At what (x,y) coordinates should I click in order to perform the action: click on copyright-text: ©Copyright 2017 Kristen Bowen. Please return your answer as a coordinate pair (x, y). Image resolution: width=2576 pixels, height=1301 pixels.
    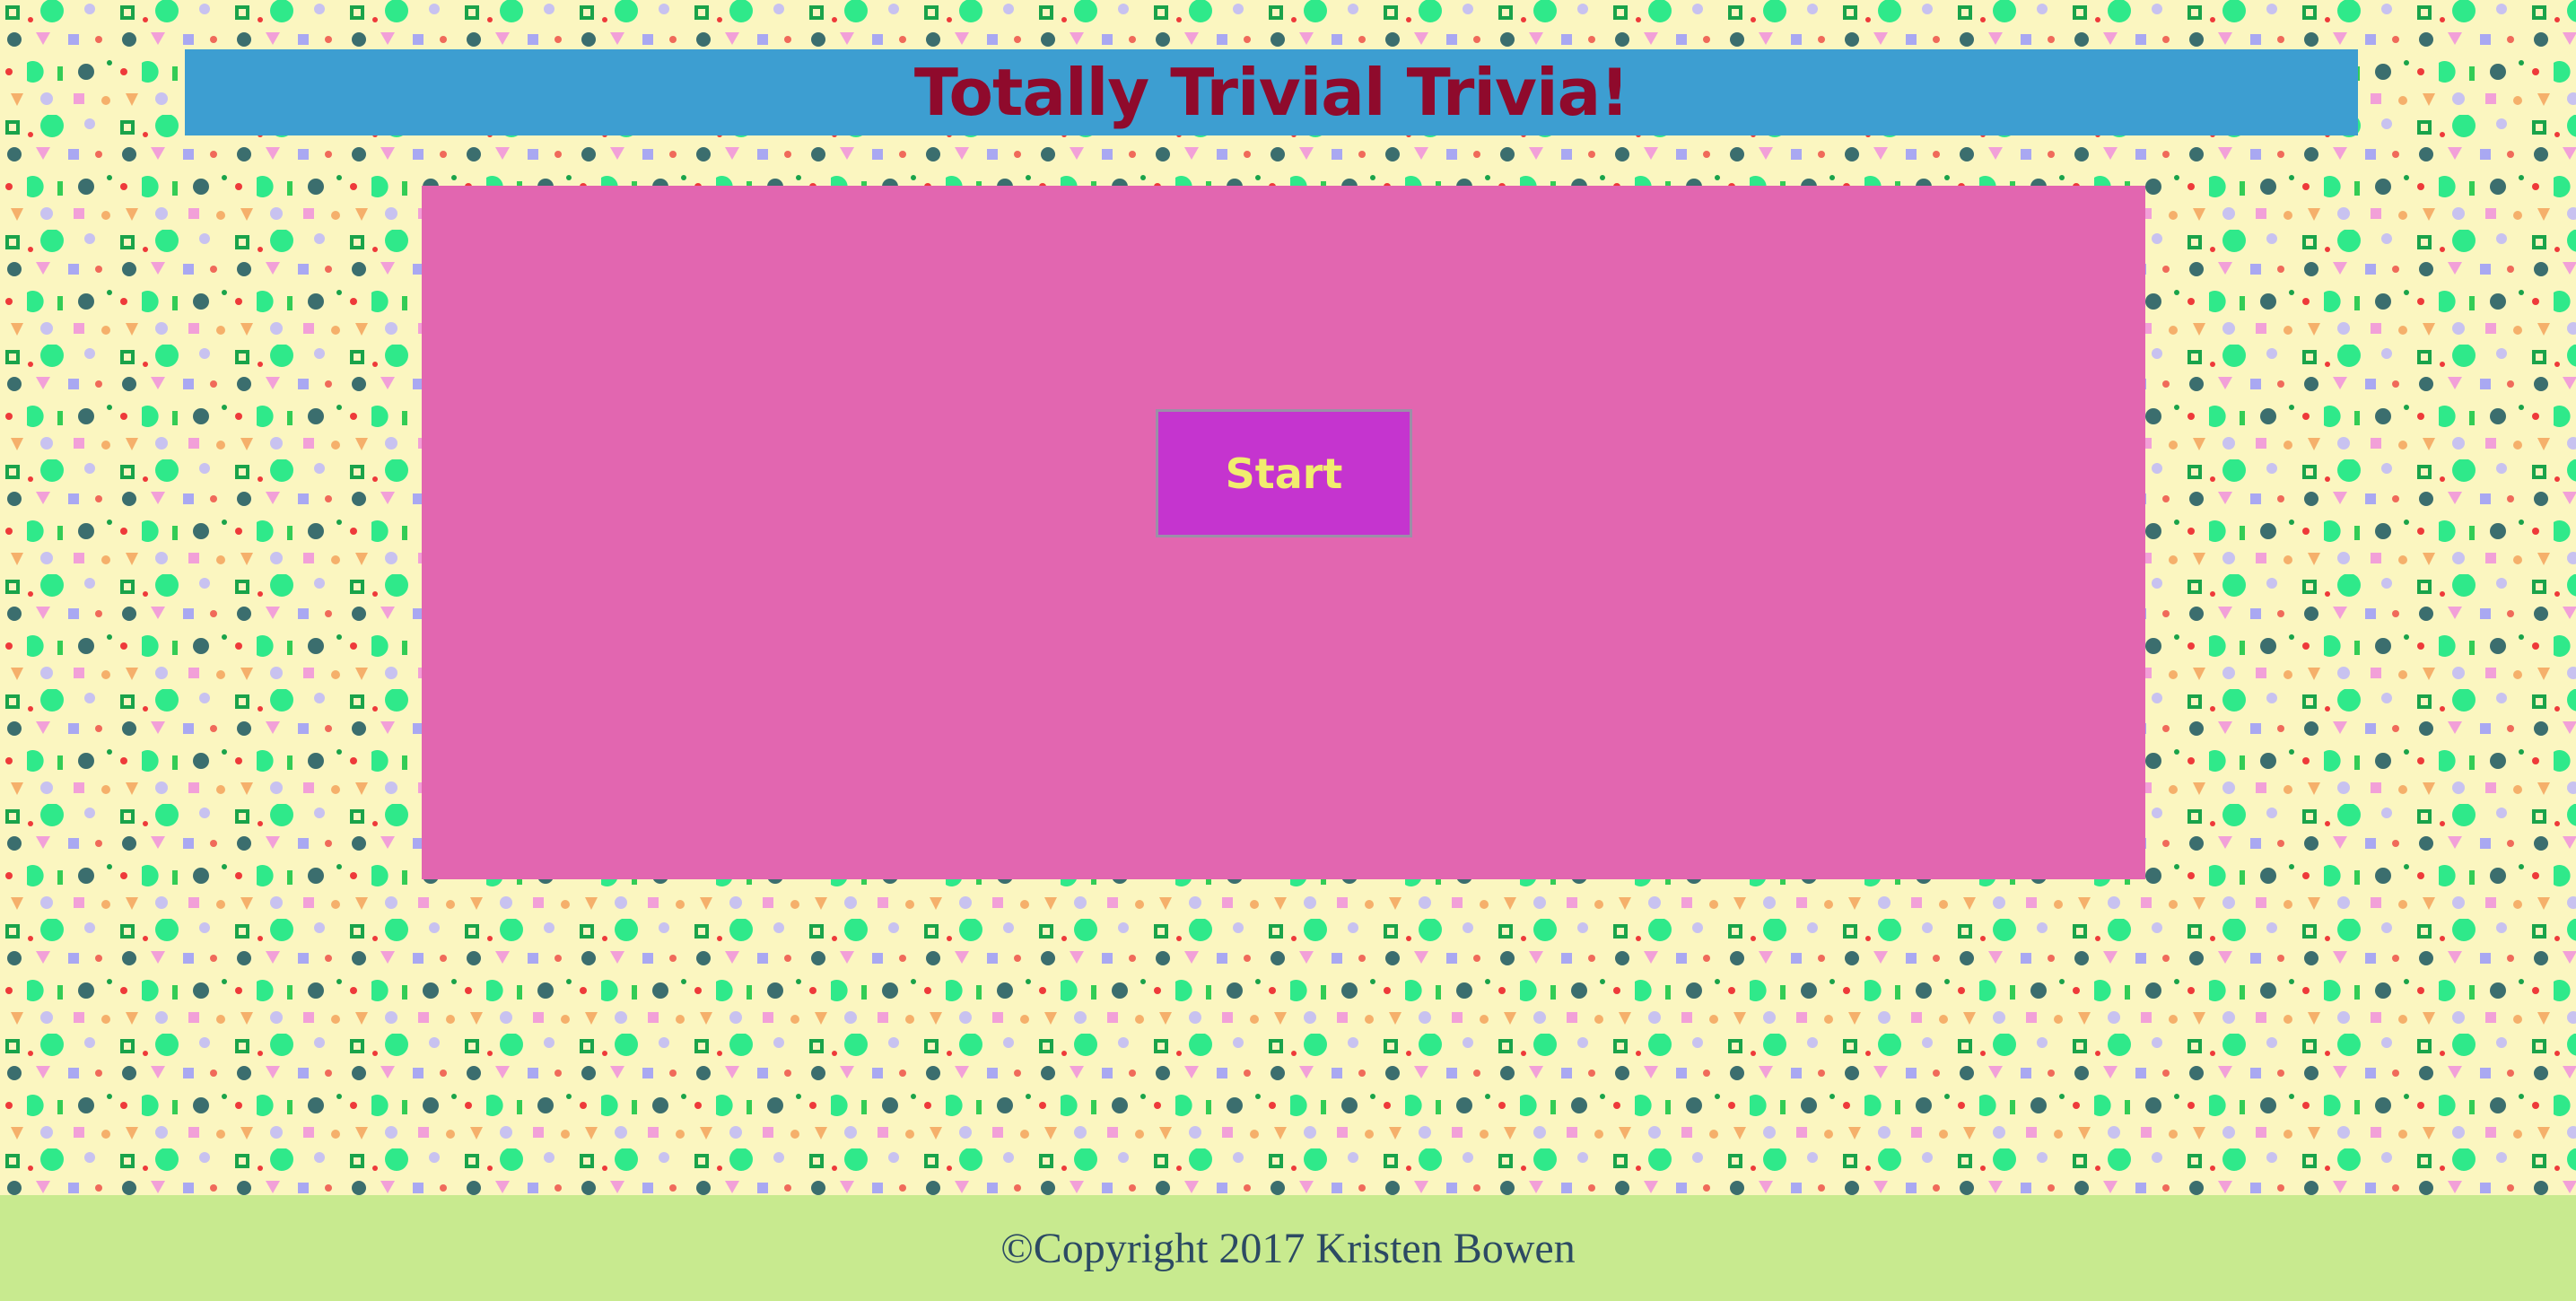
    Looking at the image, I should click on (1288, 1248).